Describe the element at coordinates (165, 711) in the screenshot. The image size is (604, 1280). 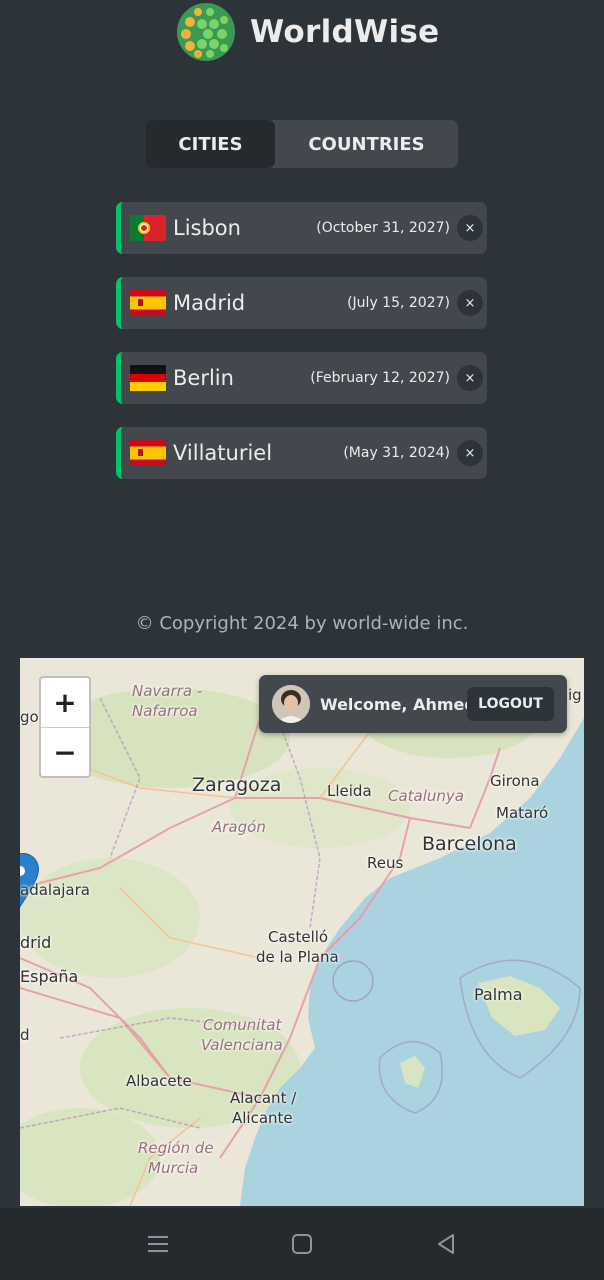
I see `map-label: Nafarroa` at that location.